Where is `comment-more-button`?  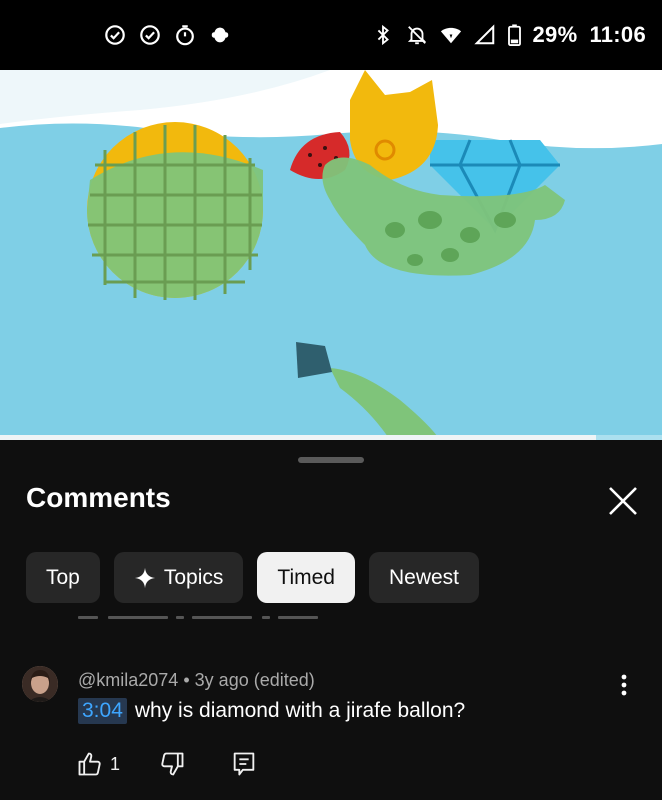
comment-more-button is located at coordinates (624, 685).